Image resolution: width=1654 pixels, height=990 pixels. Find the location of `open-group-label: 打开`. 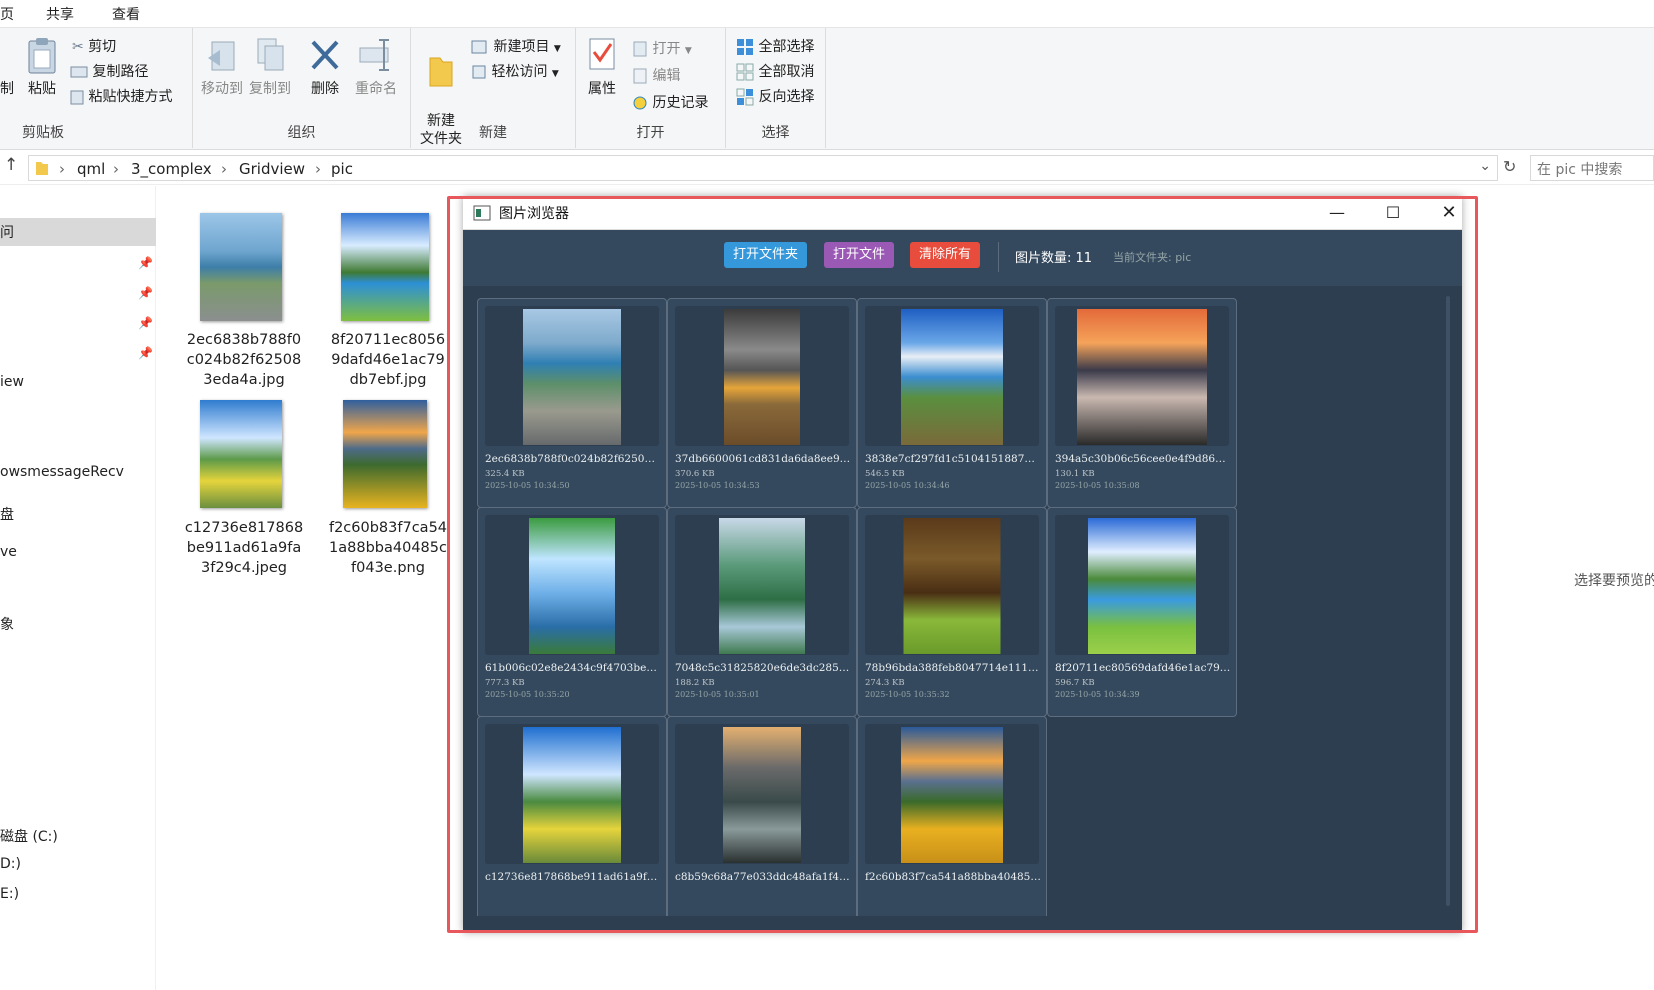

open-group-label: 打开 is located at coordinates (650, 133).